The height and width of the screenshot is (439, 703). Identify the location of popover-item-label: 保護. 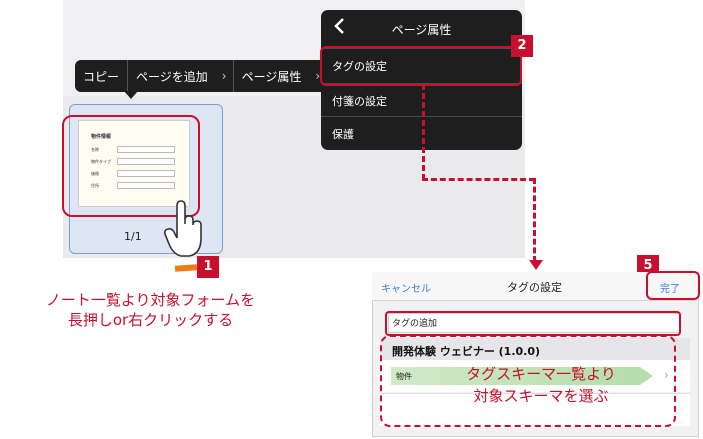
(343, 134).